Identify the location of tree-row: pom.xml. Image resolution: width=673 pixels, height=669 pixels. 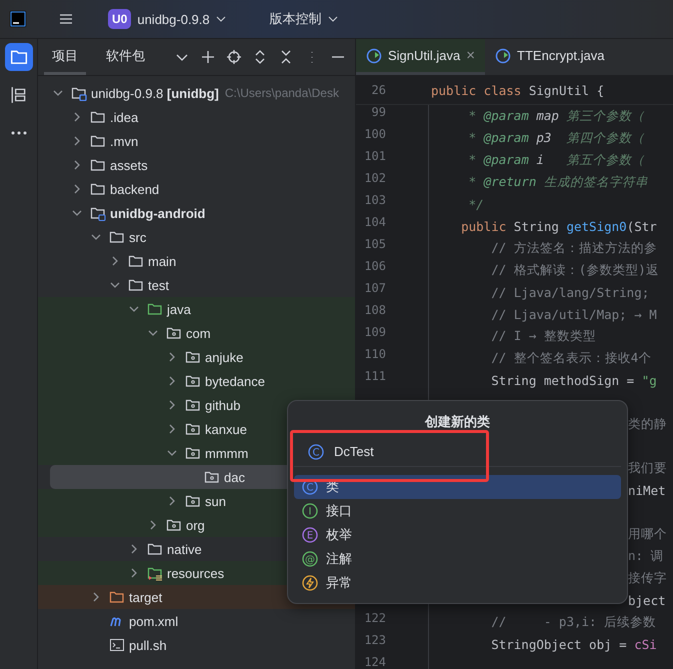
(196, 621).